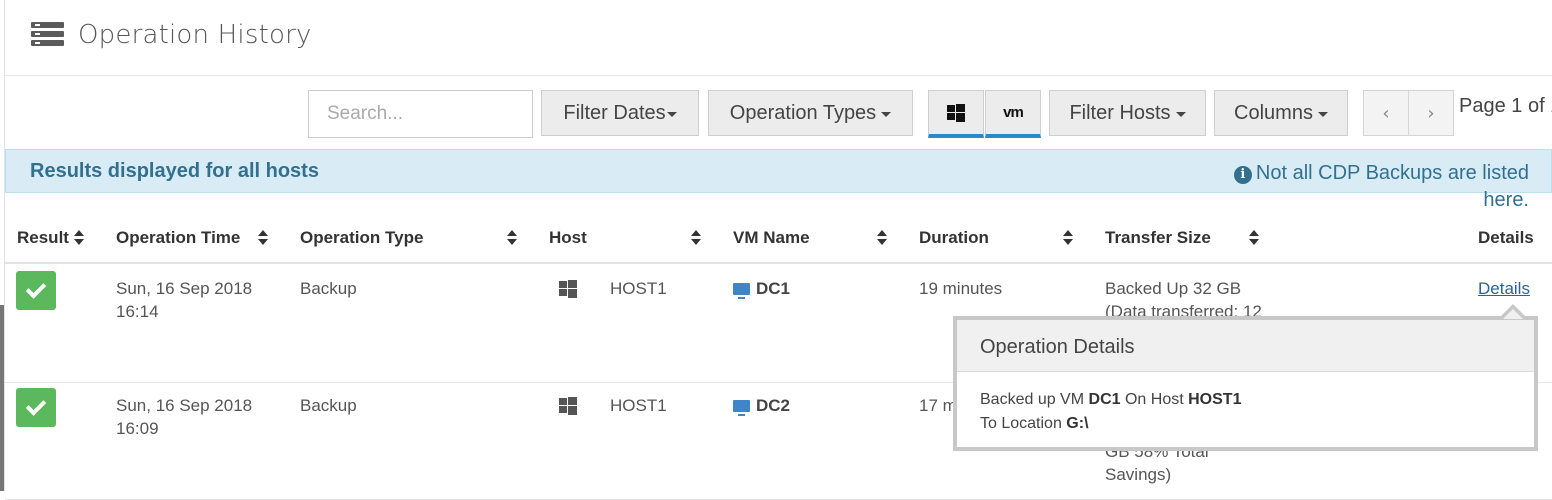 This screenshot has height=500, width=1552. What do you see at coordinates (614, 112) in the screenshot?
I see `filter-dates-label: Filter Dates` at bounding box center [614, 112].